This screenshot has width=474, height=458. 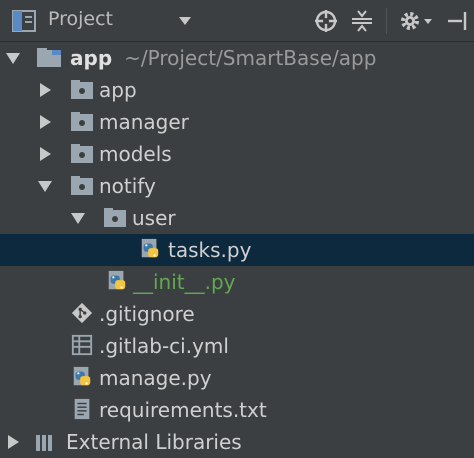 What do you see at coordinates (144, 122) in the screenshot?
I see `tree-item-label: manager` at bounding box center [144, 122].